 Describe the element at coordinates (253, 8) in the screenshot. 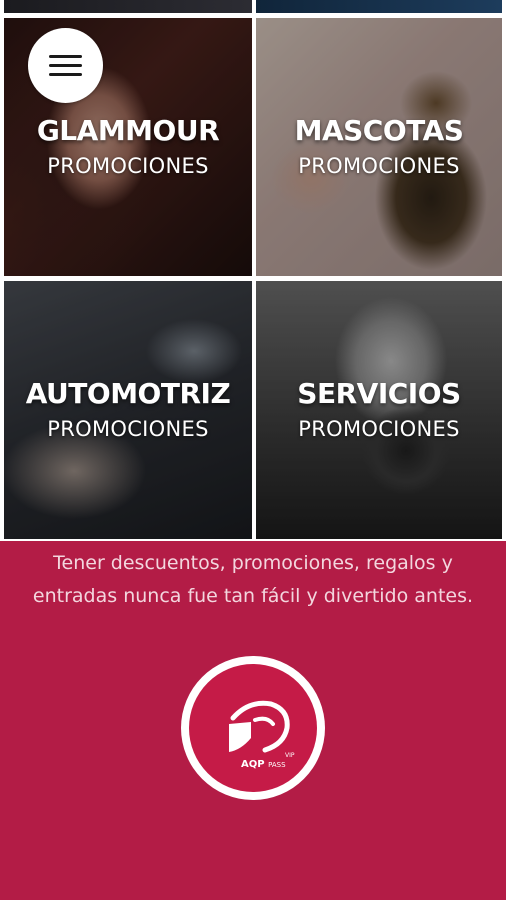

I see `top-partial-tiles` at that location.